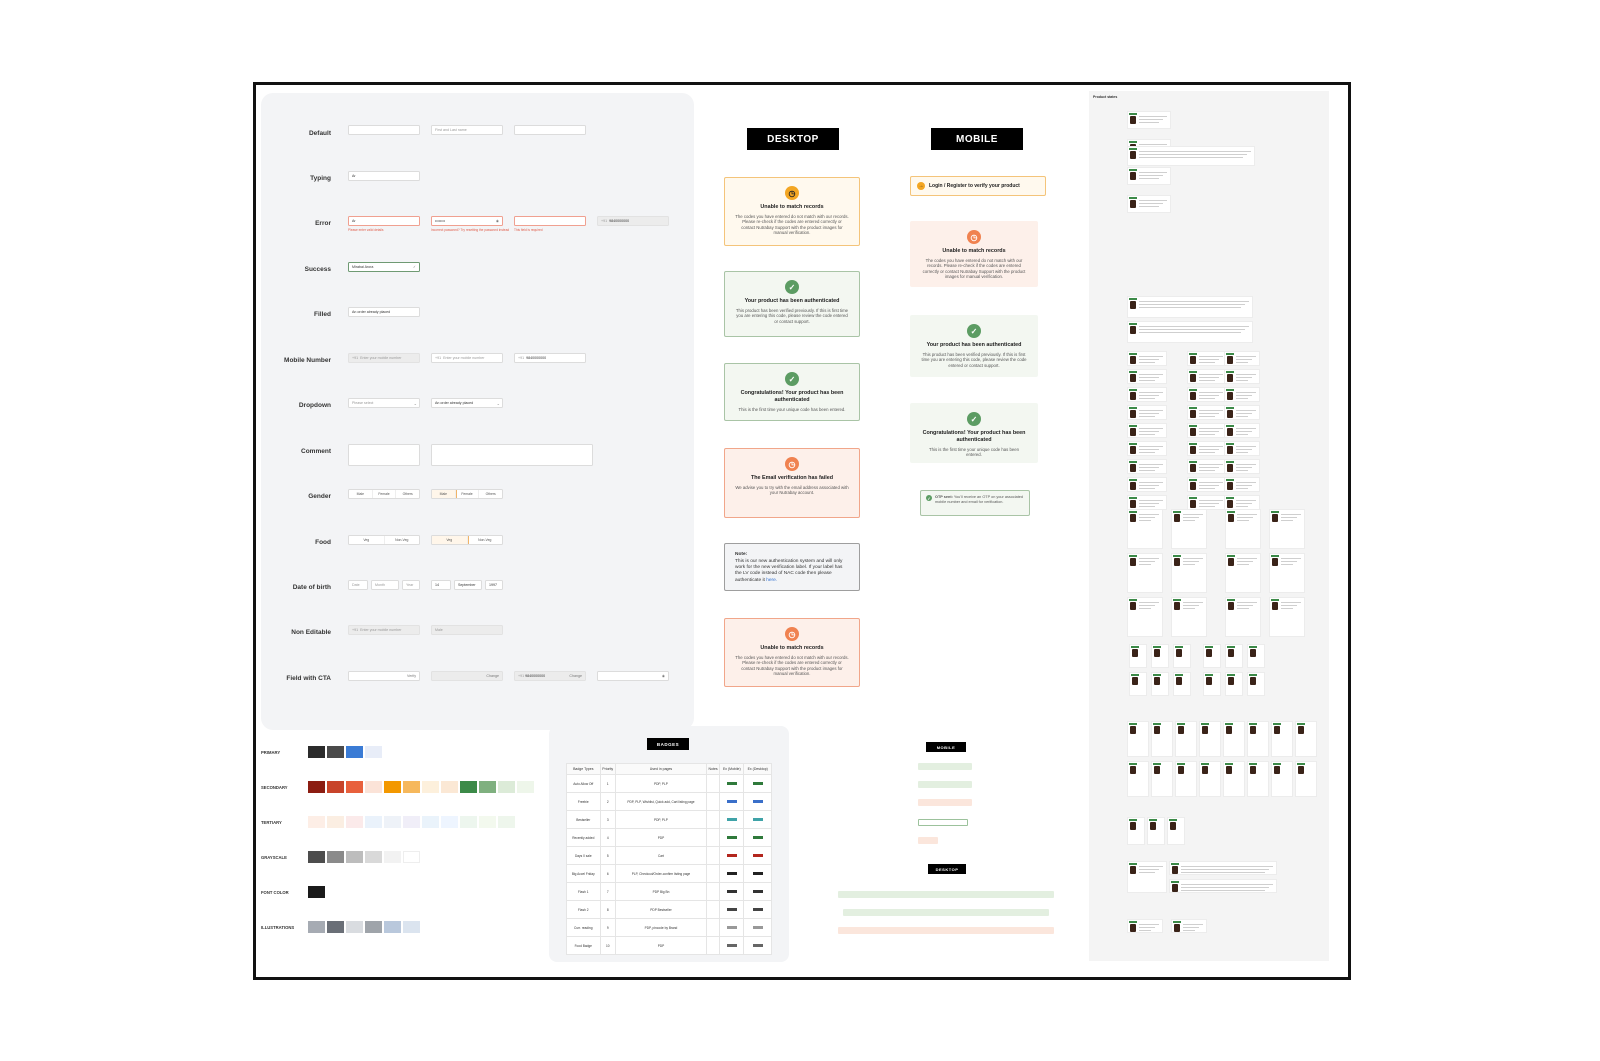 Image resolution: width=1600 pixels, height=1061 pixels. I want to click on dropdown-default: Please select ⌄, so click(384, 403).